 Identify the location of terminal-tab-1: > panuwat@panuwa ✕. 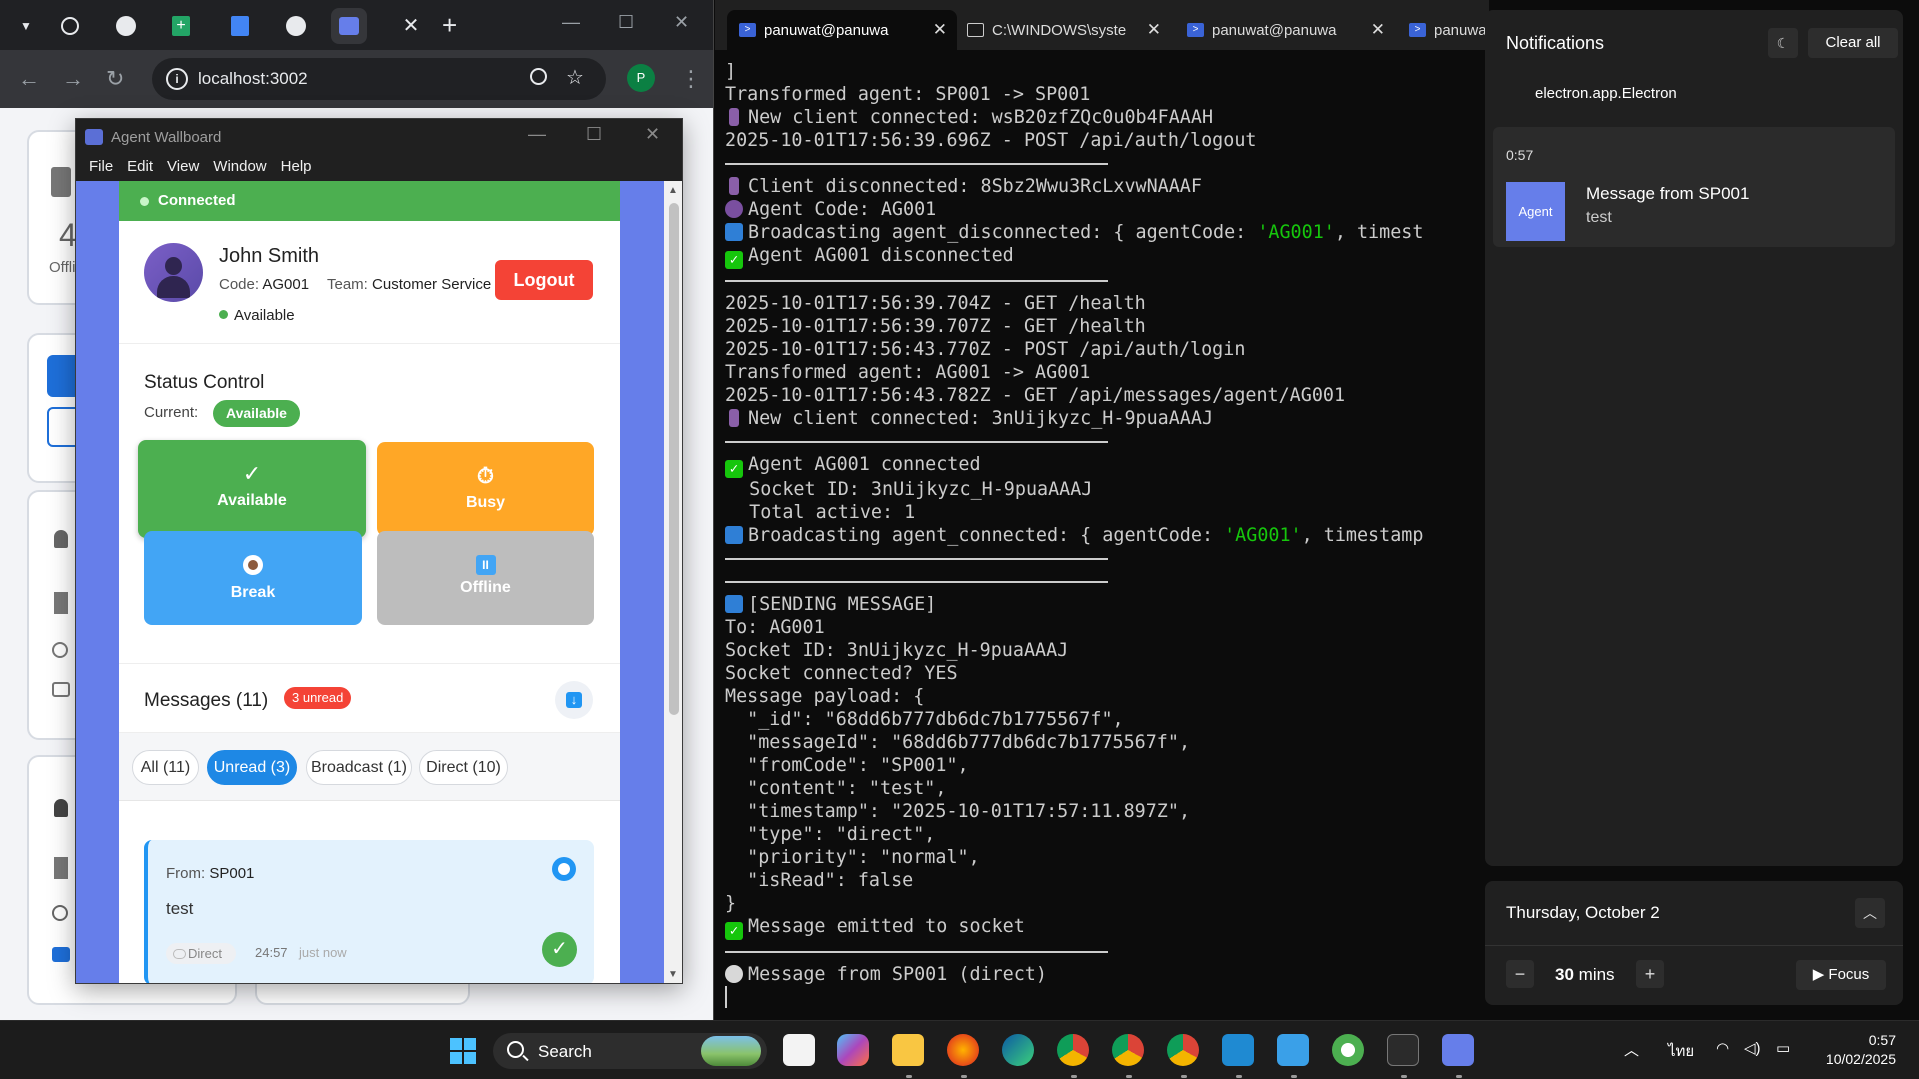
(842, 30).